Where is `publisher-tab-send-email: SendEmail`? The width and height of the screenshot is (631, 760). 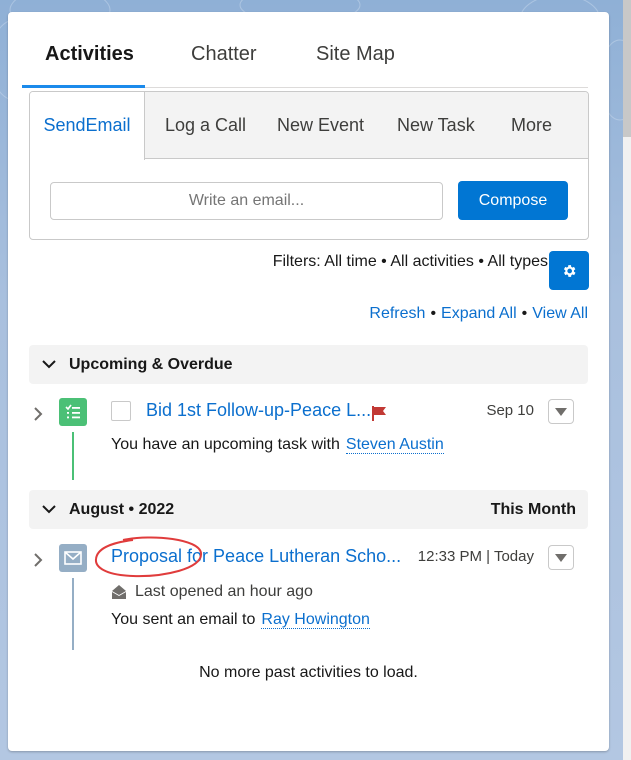
publisher-tab-send-email: SendEmail is located at coordinates (87, 126).